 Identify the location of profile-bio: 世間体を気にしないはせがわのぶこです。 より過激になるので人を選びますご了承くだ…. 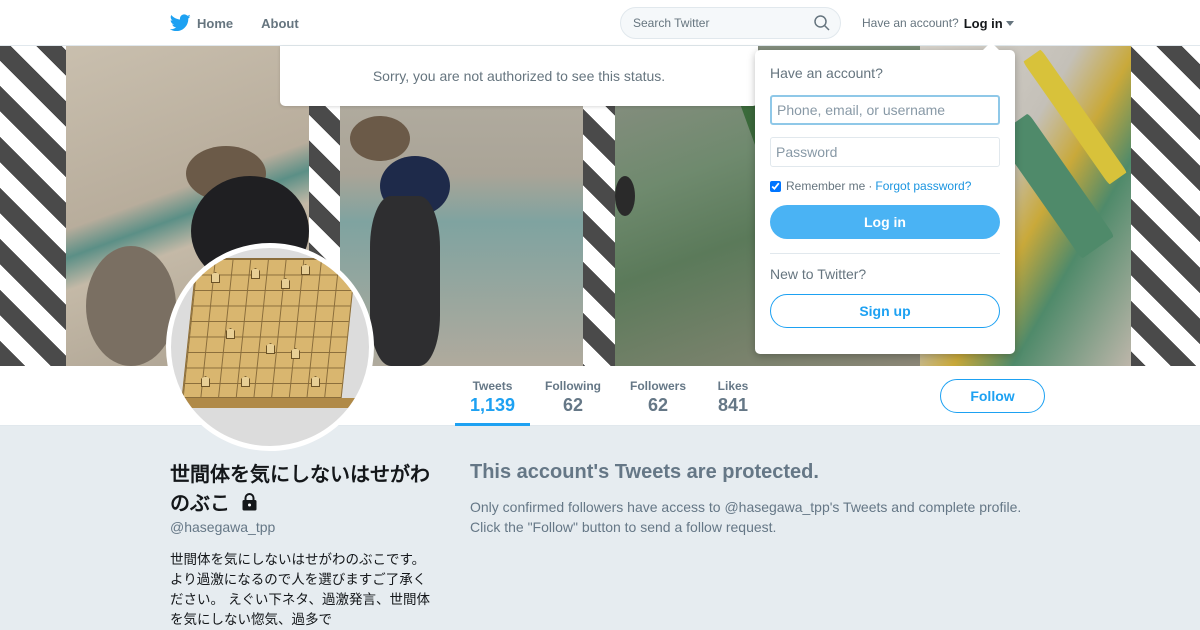
(300, 590).